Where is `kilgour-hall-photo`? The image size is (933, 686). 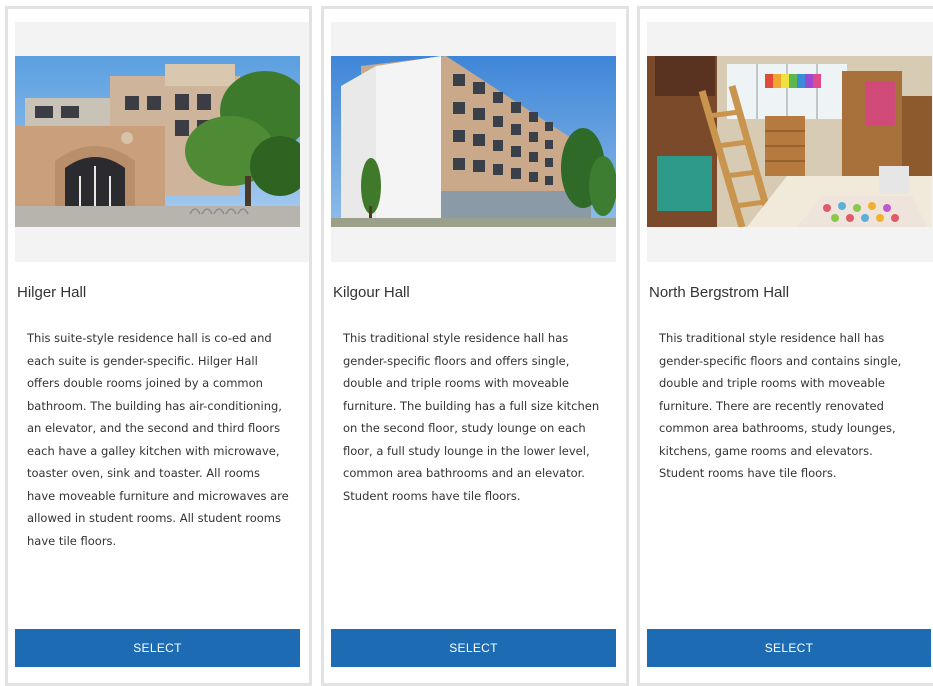
kilgour-hall-photo is located at coordinates (473, 141).